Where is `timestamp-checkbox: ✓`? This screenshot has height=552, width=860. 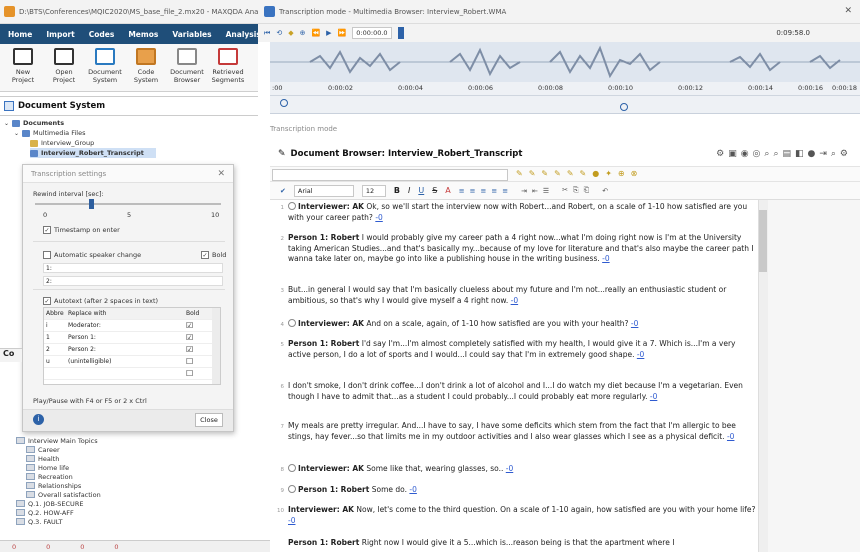 timestamp-checkbox: ✓ is located at coordinates (47, 230).